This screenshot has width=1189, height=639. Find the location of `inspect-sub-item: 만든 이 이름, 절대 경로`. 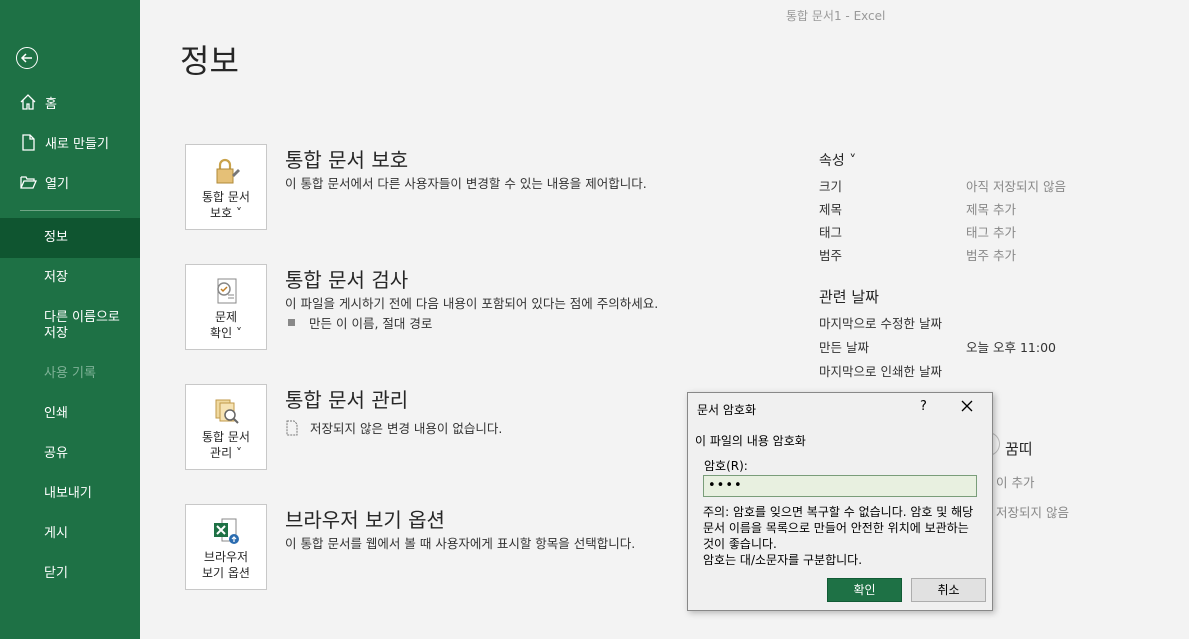

inspect-sub-item: 만든 이 이름, 절대 경로 is located at coordinates (360, 322).